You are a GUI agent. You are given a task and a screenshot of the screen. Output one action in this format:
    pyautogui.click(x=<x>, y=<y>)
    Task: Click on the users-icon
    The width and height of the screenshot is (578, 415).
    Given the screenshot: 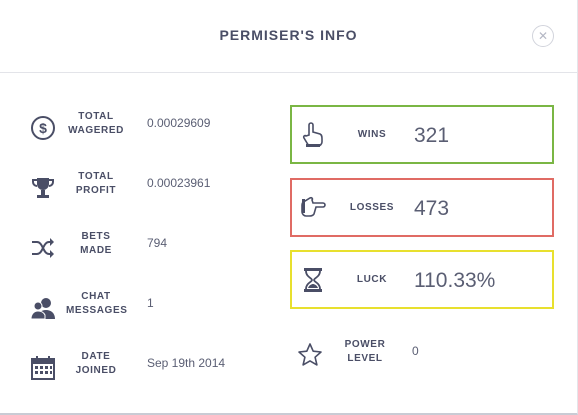 What is the action you would take?
    pyautogui.click(x=43, y=308)
    